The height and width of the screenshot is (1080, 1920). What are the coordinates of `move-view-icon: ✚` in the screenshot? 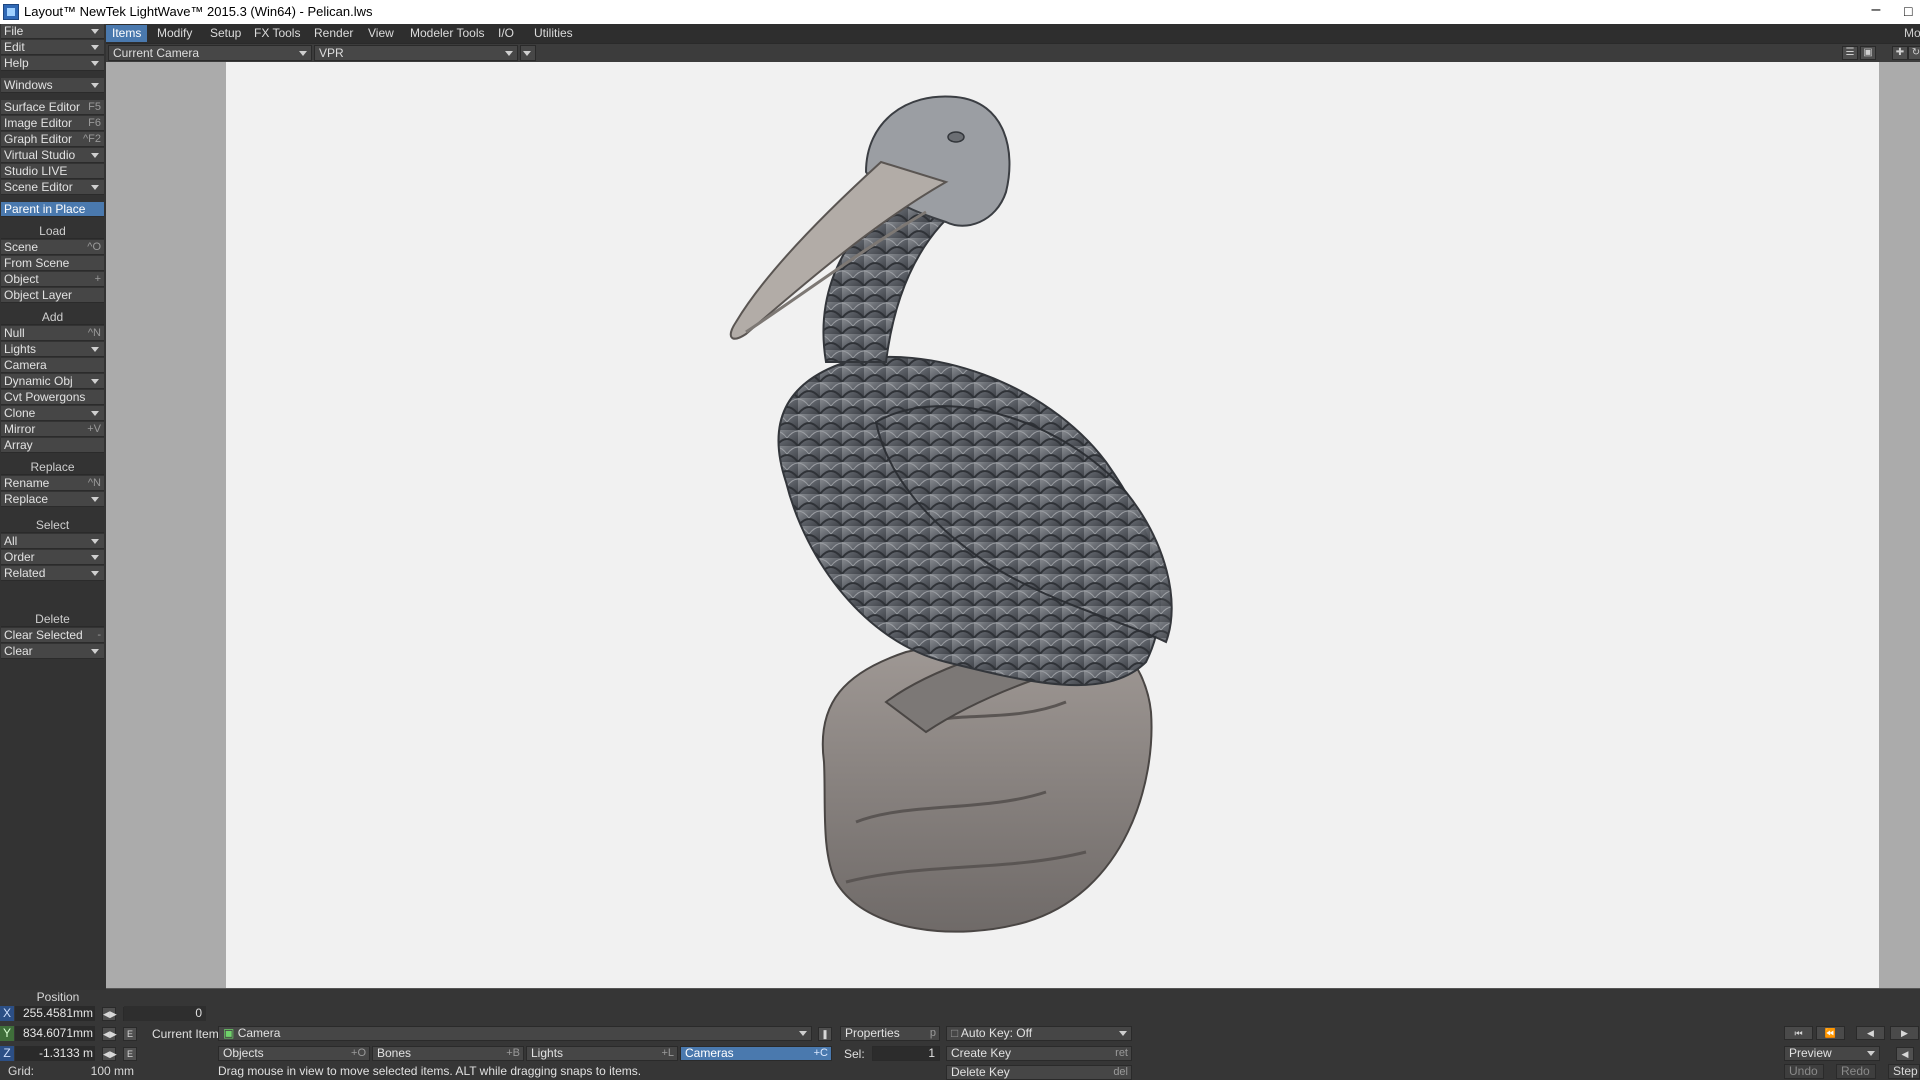 It's located at (1900, 53).